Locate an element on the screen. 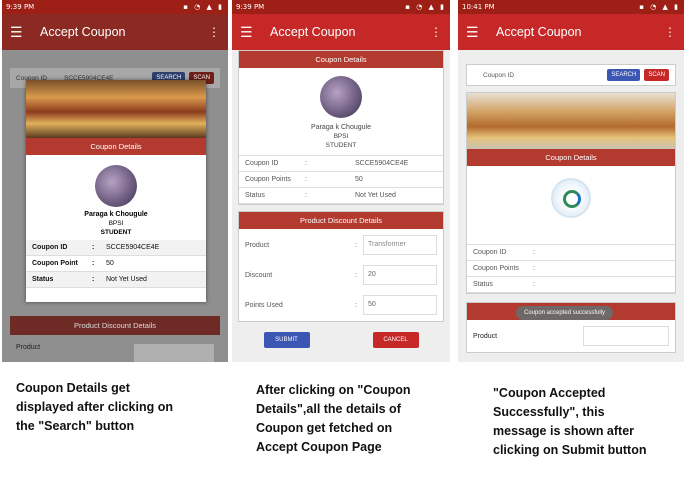  table-row: Status : is located at coordinates (571, 285).